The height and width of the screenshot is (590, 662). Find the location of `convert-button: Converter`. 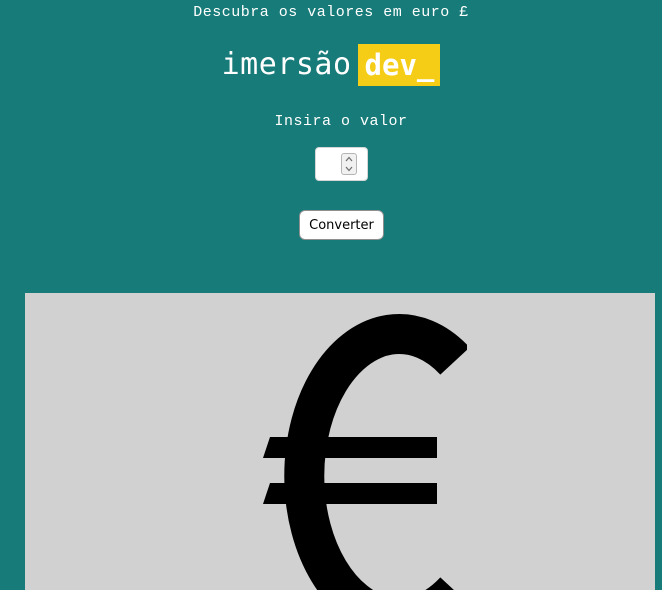

convert-button: Converter is located at coordinates (341, 225).